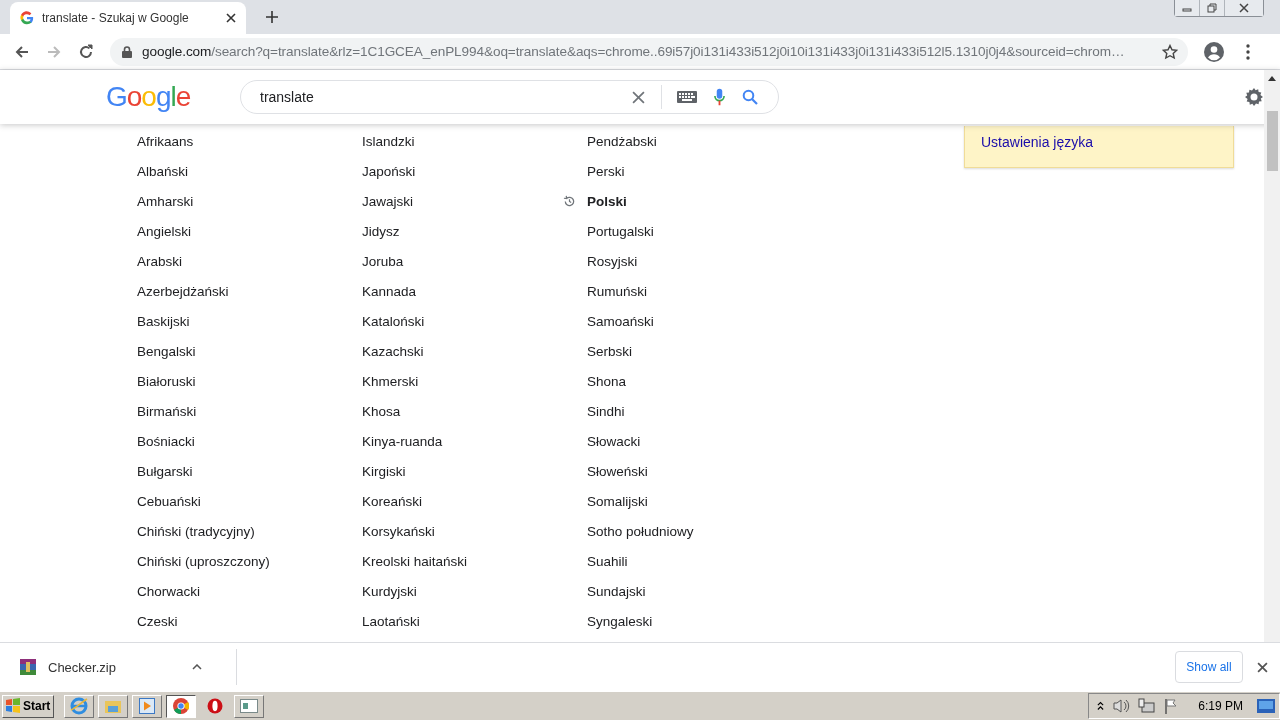 The image size is (1280, 720). I want to click on scroll-up-icon, so click(1272, 78).